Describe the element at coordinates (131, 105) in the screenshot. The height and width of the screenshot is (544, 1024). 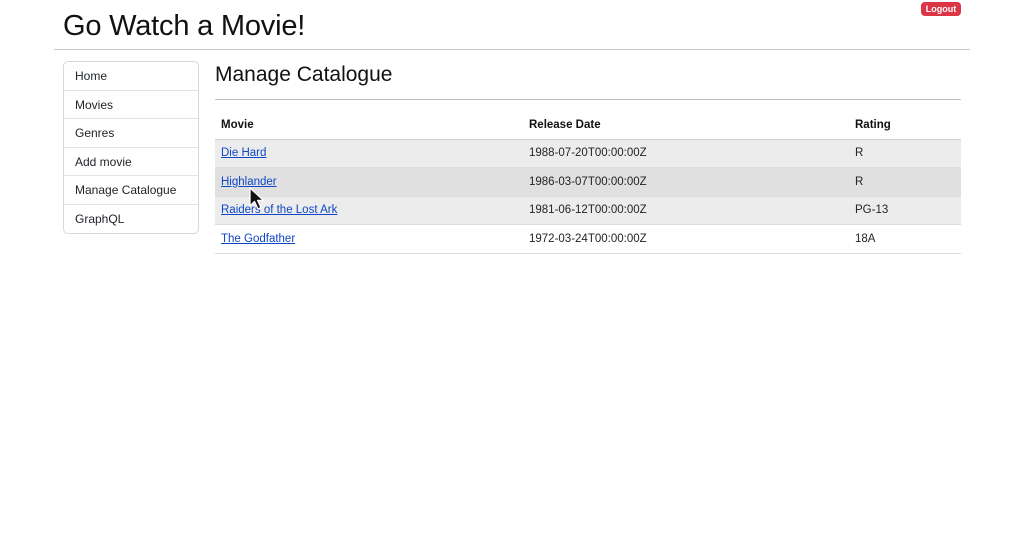
I see `sidebar-item-movies: Movies` at that location.